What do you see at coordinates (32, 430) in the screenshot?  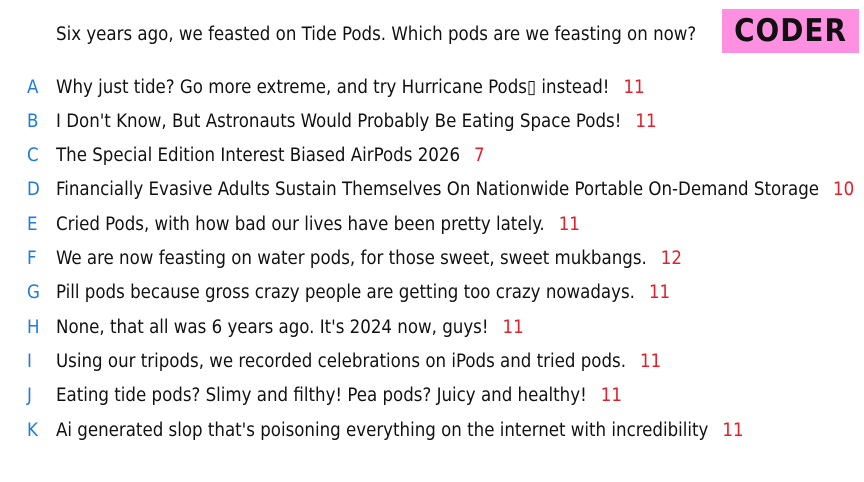 I see `answer-letter: K` at bounding box center [32, 430].